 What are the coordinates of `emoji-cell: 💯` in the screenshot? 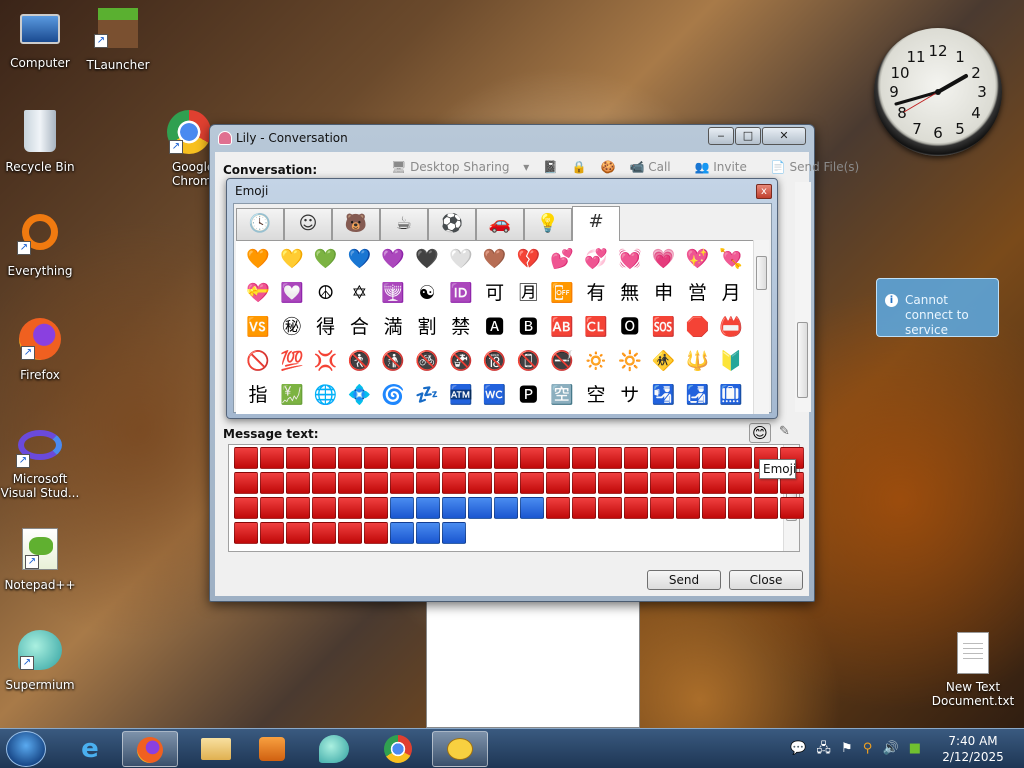 It's located at (292, 361).